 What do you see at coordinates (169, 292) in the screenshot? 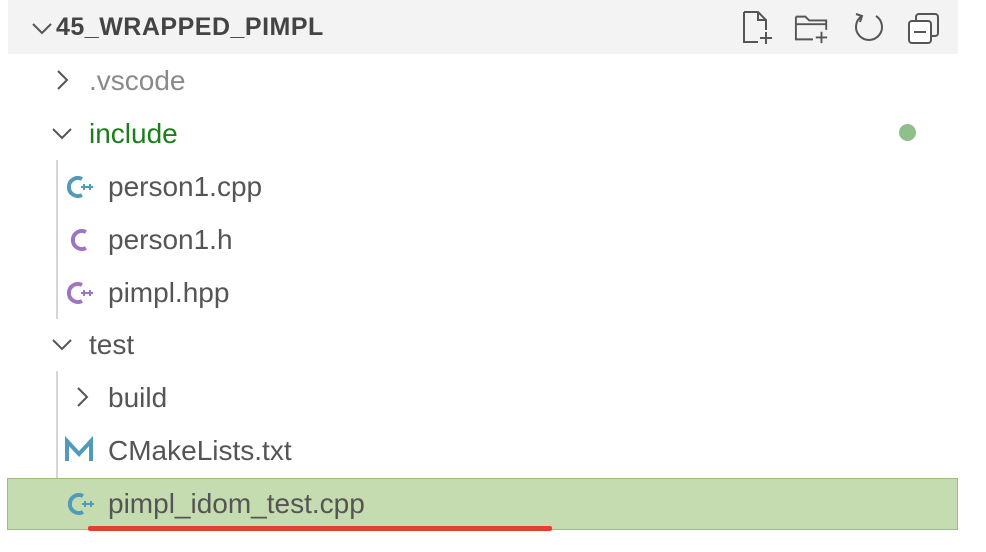
I see `file-label: pimpl.hpp` at bounding box center [169, 292].